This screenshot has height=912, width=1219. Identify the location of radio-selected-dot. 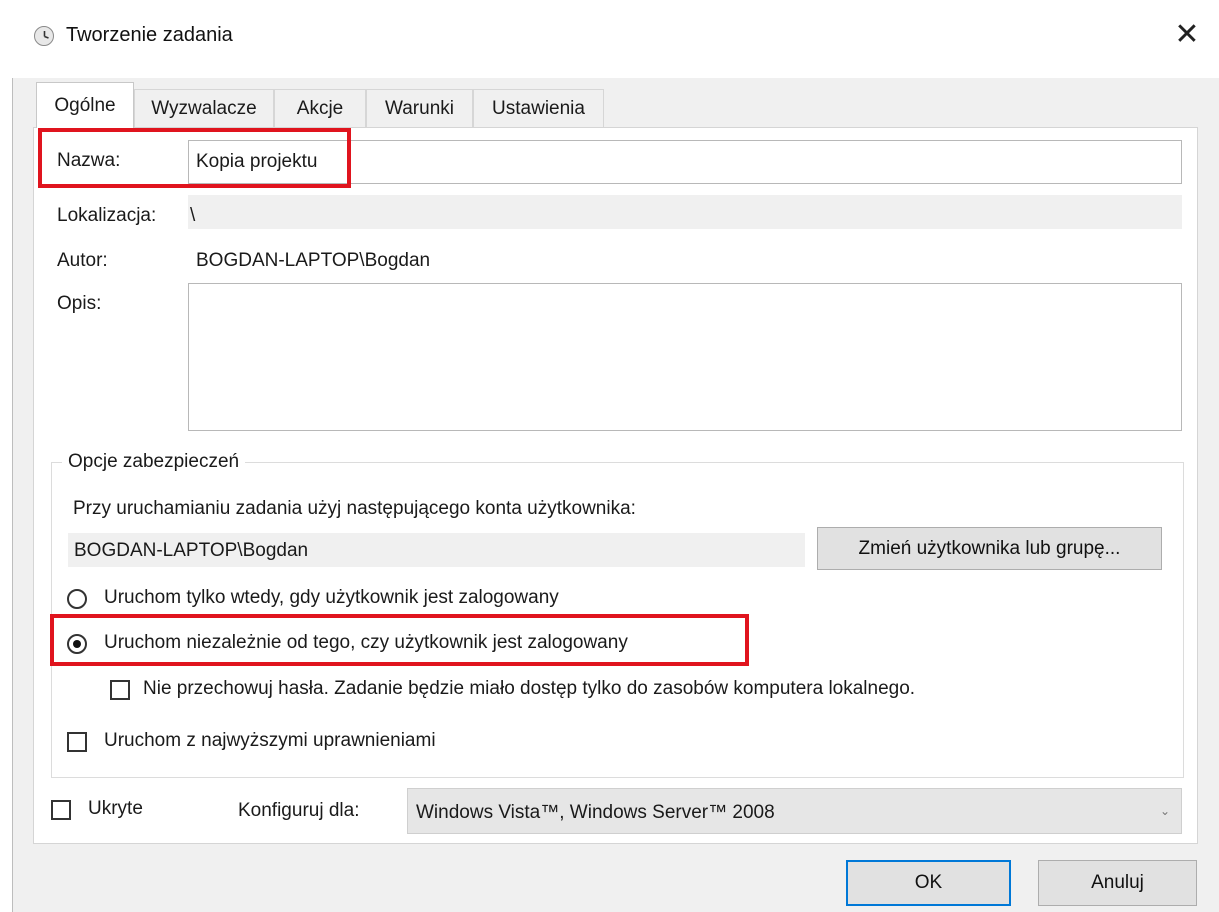
(77, 644).